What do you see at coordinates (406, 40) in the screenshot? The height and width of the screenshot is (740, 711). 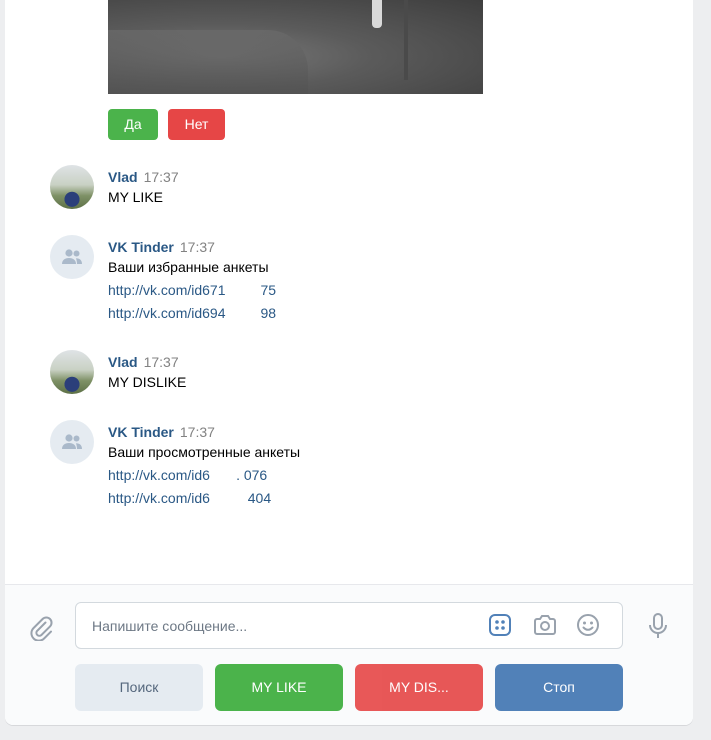 I see `photo-cord` at bounding box center [406, 40].